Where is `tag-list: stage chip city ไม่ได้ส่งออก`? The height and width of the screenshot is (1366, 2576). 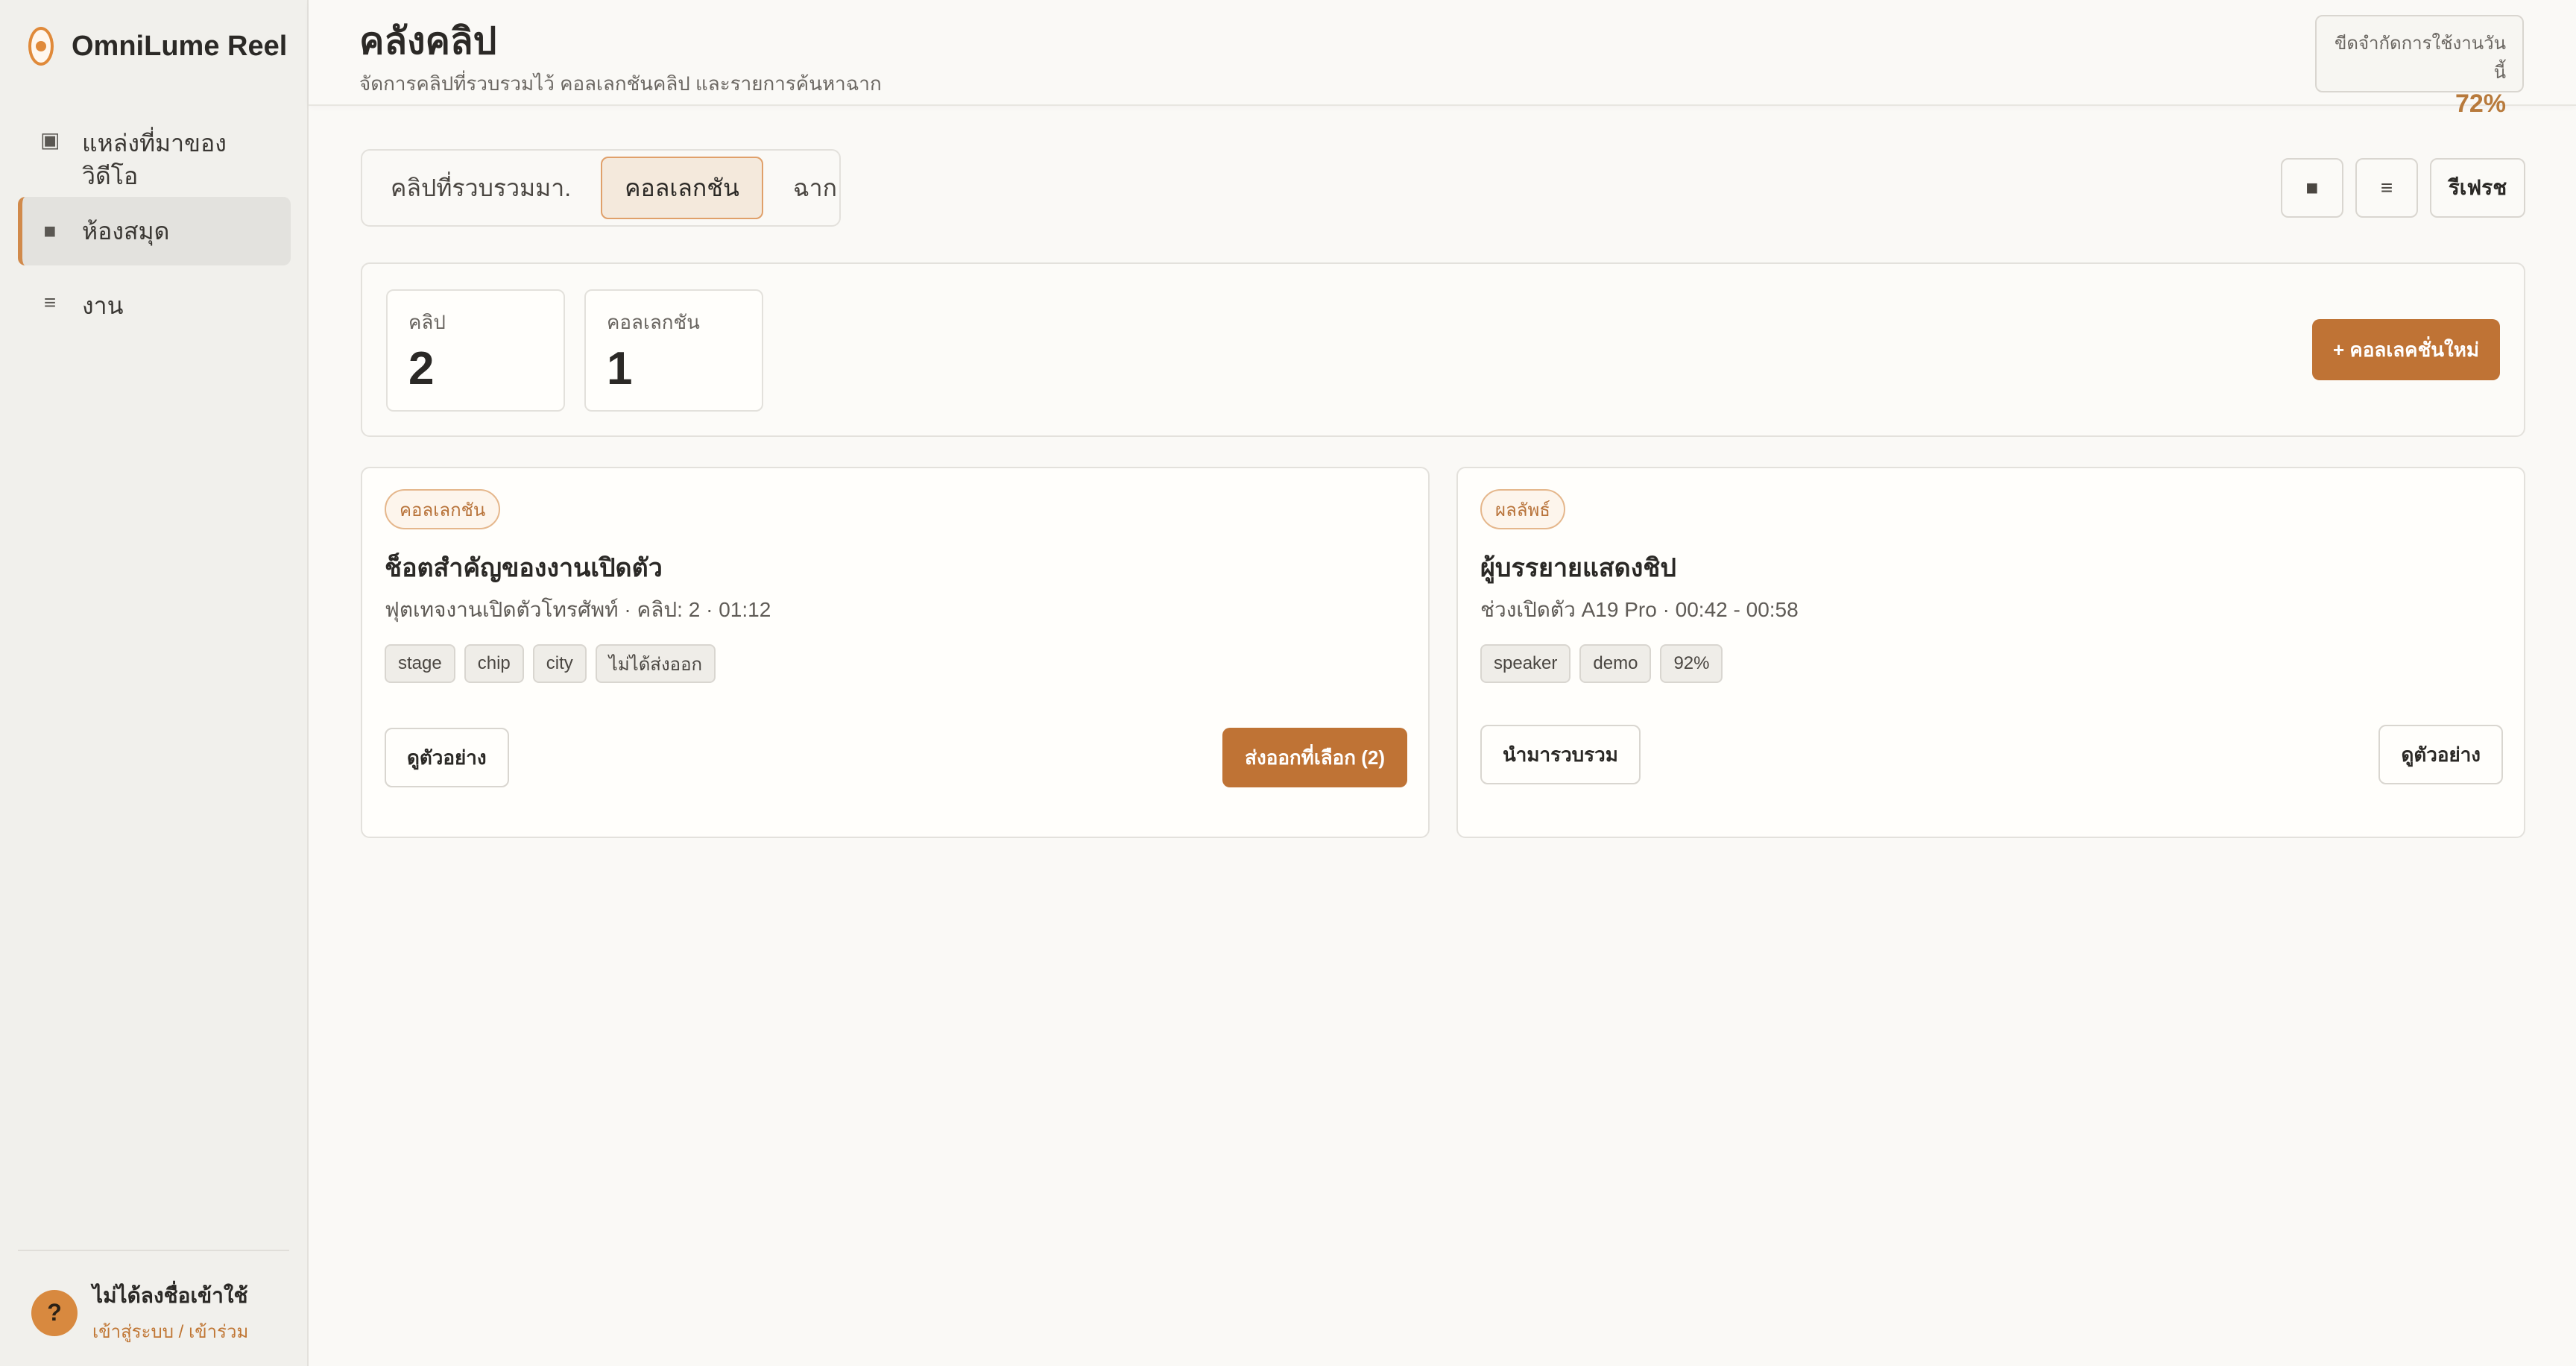 tag-list: stage chip city ไม่ได้ส่งออก is located at coordinates (550, 663).